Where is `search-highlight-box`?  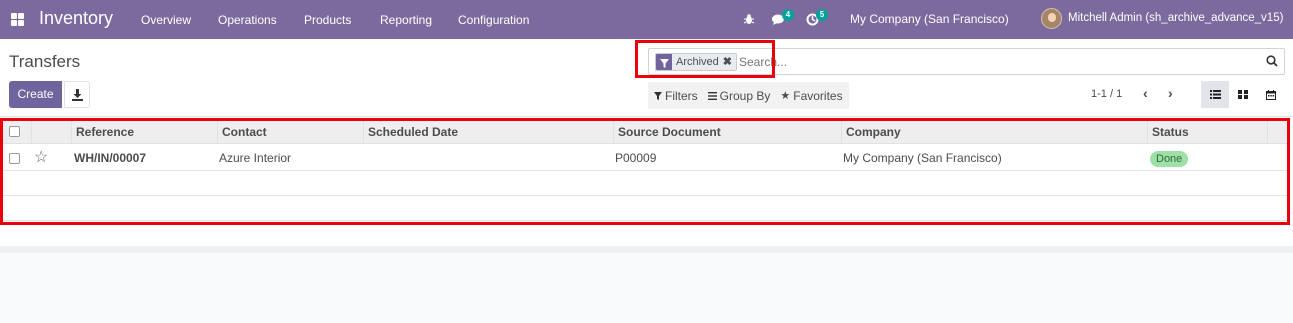 search-highlight-box is located at coordinates (705, 59).